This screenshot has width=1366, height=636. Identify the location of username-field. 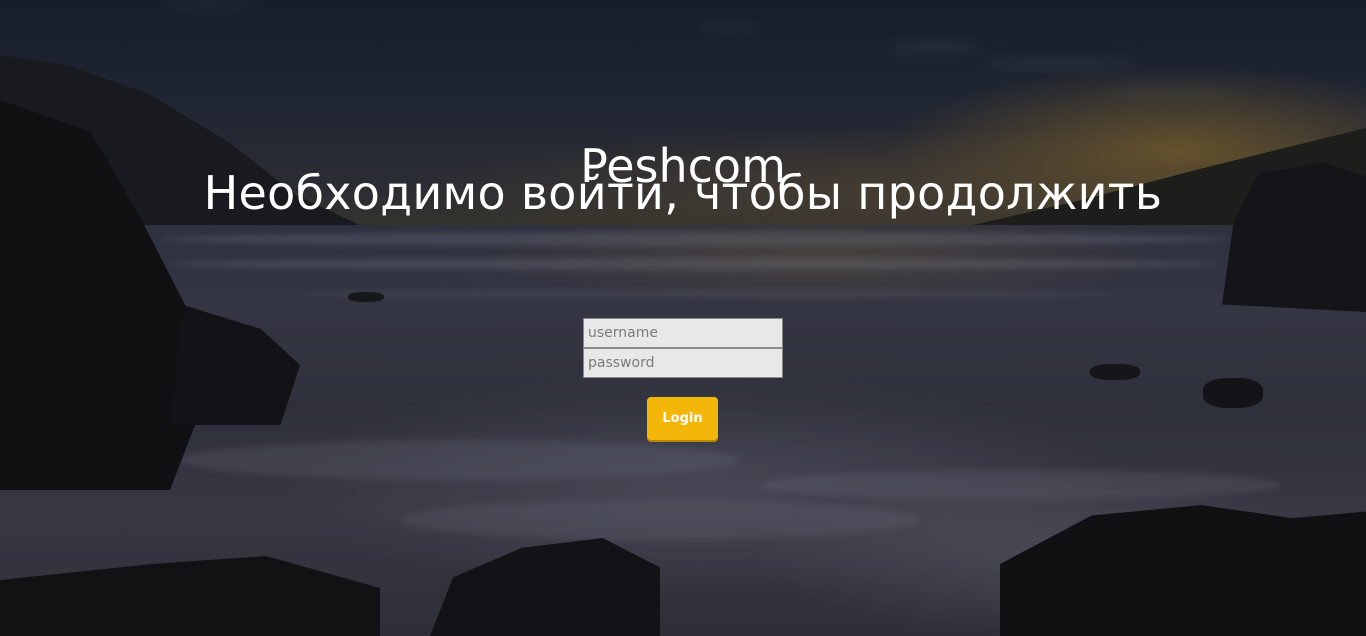
(683, 333).